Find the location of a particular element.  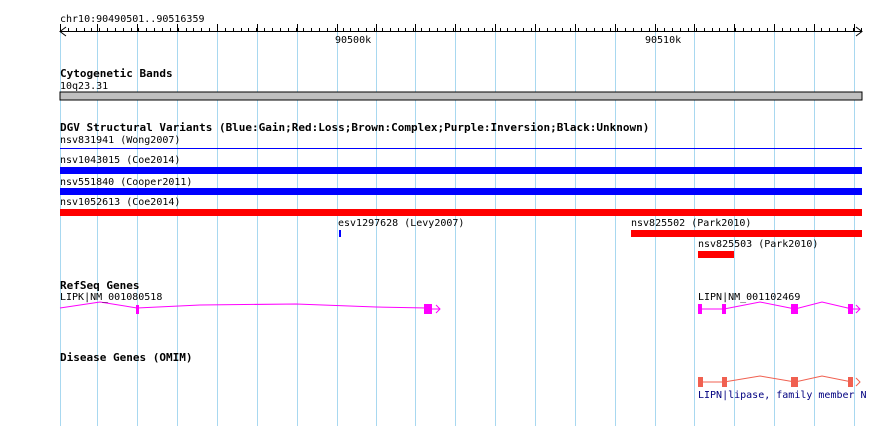

cytoband-bar is located at coordinates (461, 96).